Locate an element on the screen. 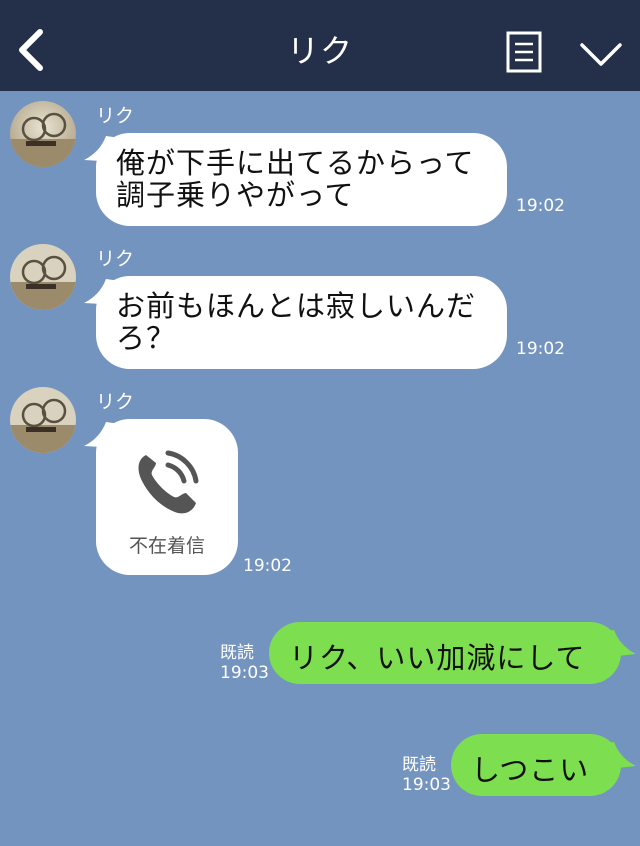  outgoing-message-bubble: リク、いい加減にして is located at coordinates (445, 653).